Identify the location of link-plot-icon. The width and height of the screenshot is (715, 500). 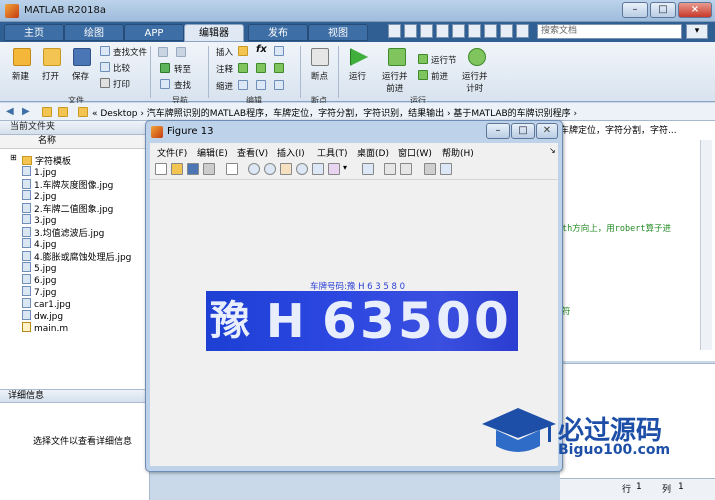
(368, 169).